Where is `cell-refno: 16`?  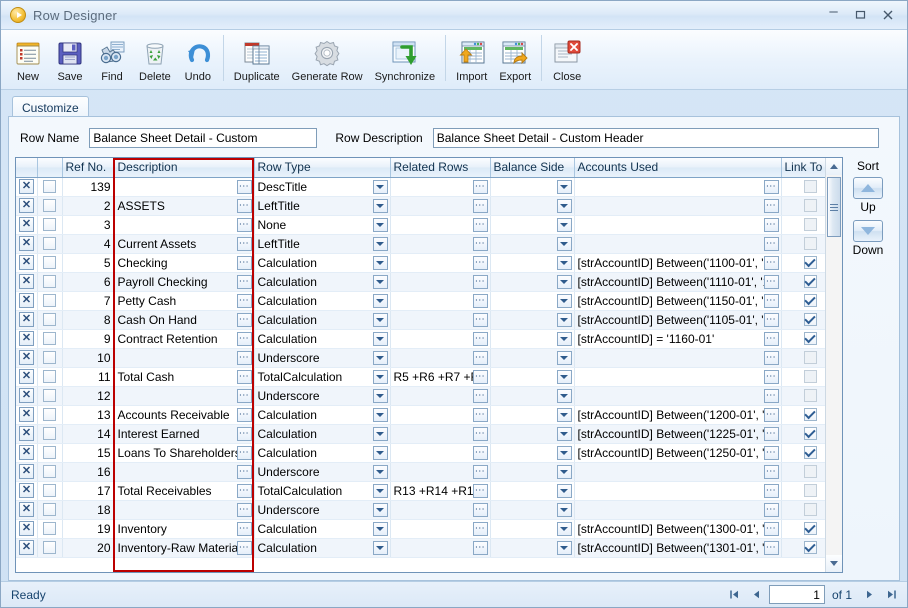
cell-refno: 16 is located at coordinates (88, 472).